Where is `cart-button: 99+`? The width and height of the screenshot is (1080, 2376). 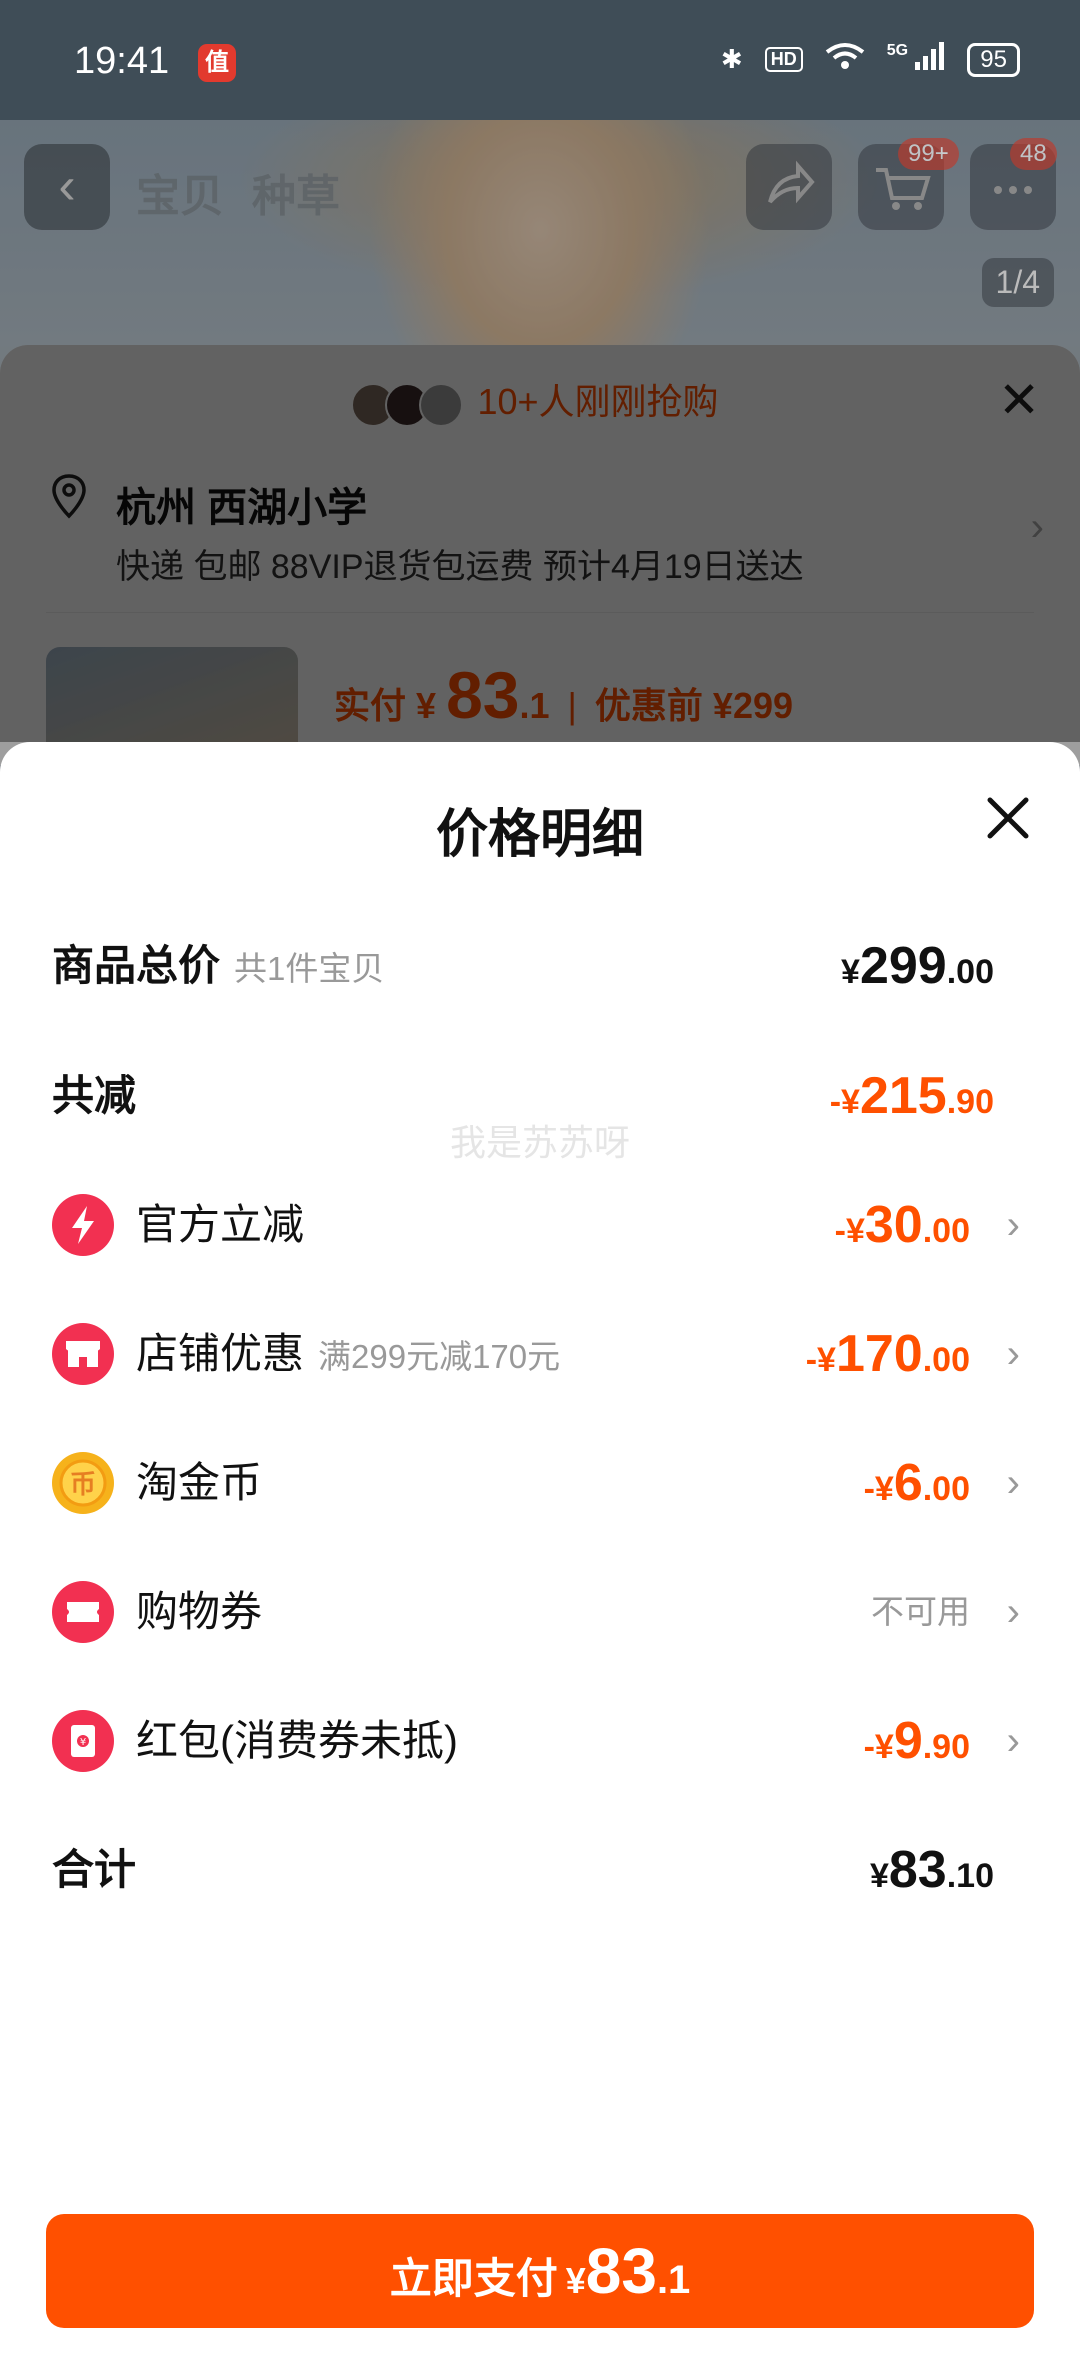
cart-button: 99+ is located at coordinates (908, 184).